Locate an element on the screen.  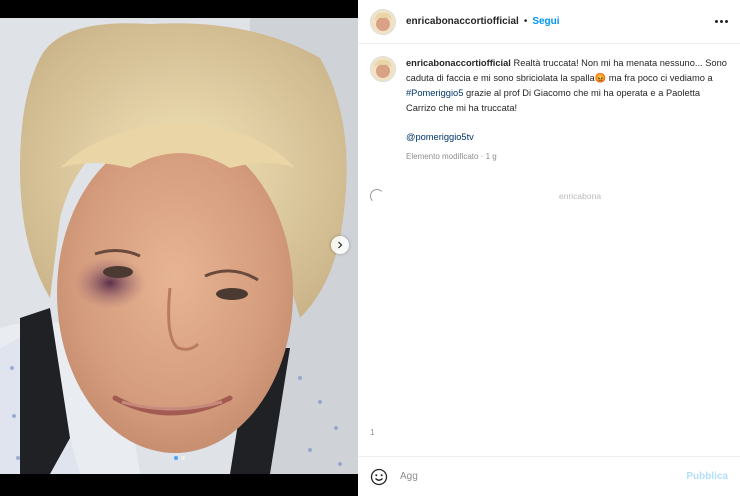
mention-link: @pomeriggio5tv is located at coordinates (568, 137).